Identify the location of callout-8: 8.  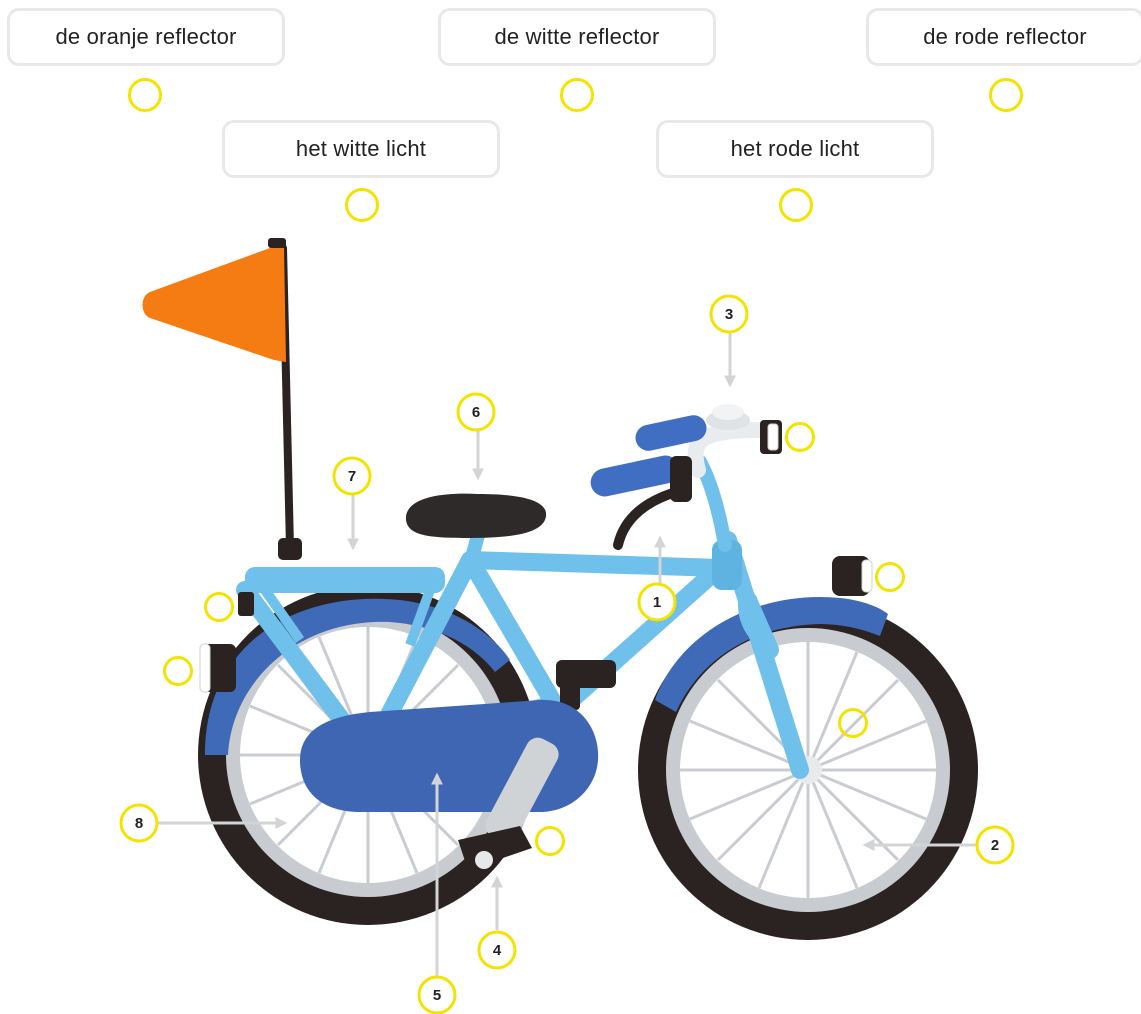
(139, 823).